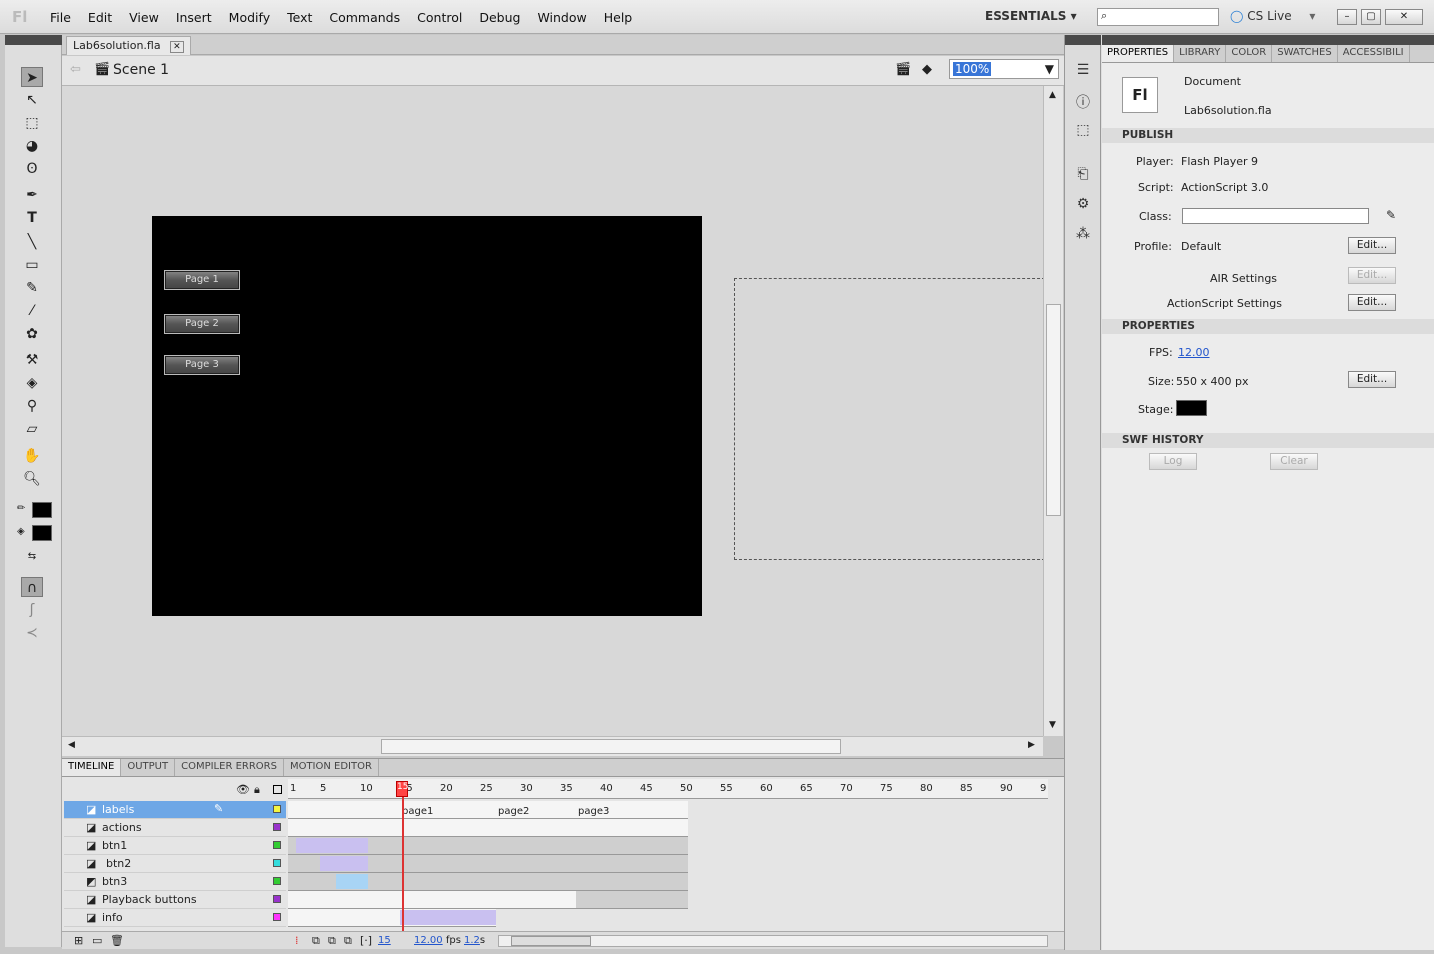 This screenshot has height=954, width=1434. I want to click on transform-icon: ⬚, so click(1083, 131).